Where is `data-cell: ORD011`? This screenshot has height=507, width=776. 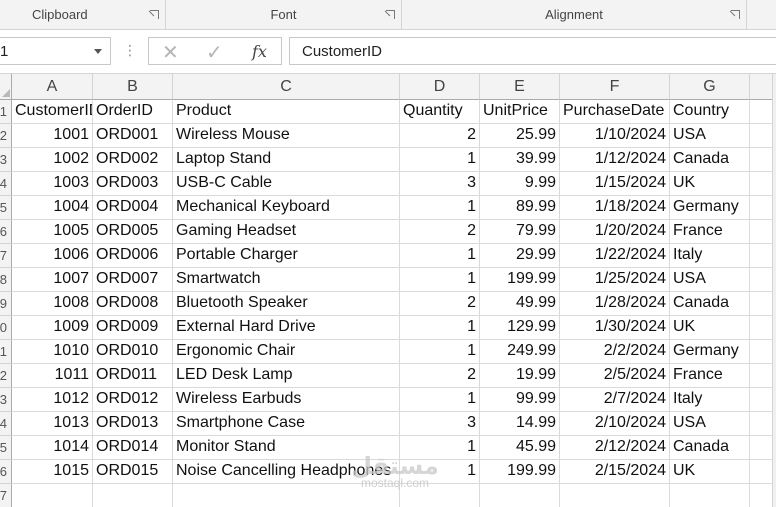 data-cell: ORD011 is located at coordinates (133, 376).